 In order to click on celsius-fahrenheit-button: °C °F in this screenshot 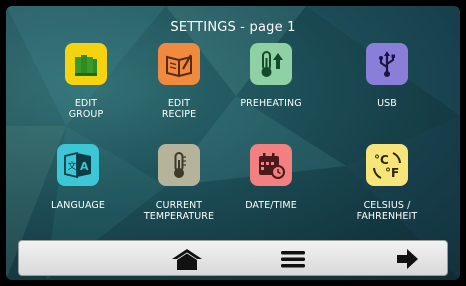, I will do `click(387, 165)`.